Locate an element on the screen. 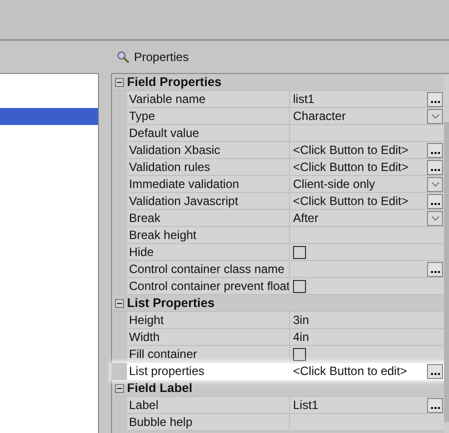  property-name: Control container class name is located at coordinates (208, 269).